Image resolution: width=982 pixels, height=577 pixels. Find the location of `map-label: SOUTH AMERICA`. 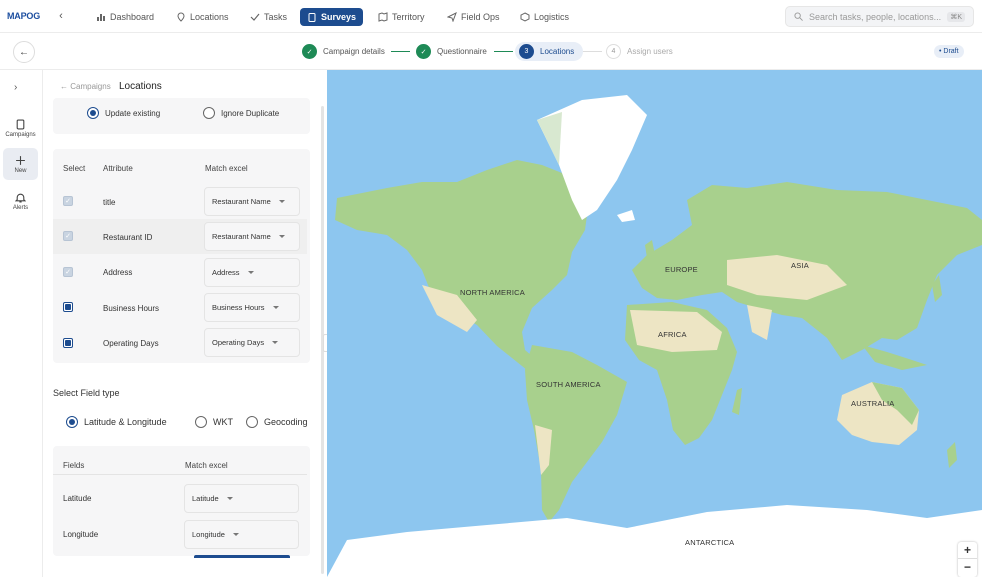

map-label: SOUTH AMERICA is located at coordinates (568, 384).